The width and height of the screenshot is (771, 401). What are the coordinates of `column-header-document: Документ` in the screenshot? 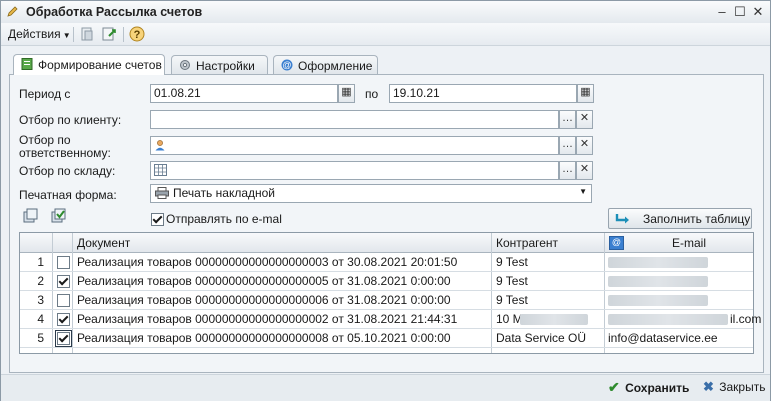 It's located at (103, 243).